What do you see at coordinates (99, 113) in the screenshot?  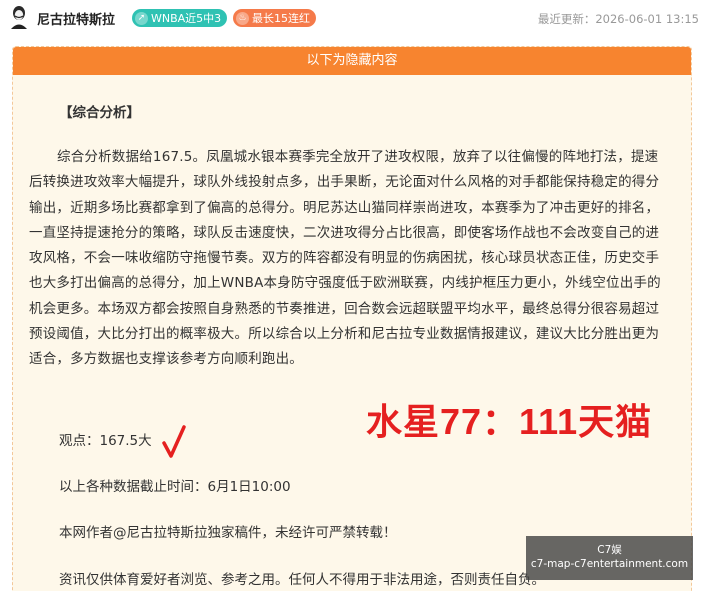 I see `section-title: 【综合分析】` at bounding box center [99, 113].